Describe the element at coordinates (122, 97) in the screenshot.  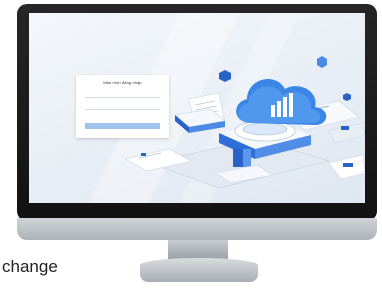
I see `username-field` at that location.